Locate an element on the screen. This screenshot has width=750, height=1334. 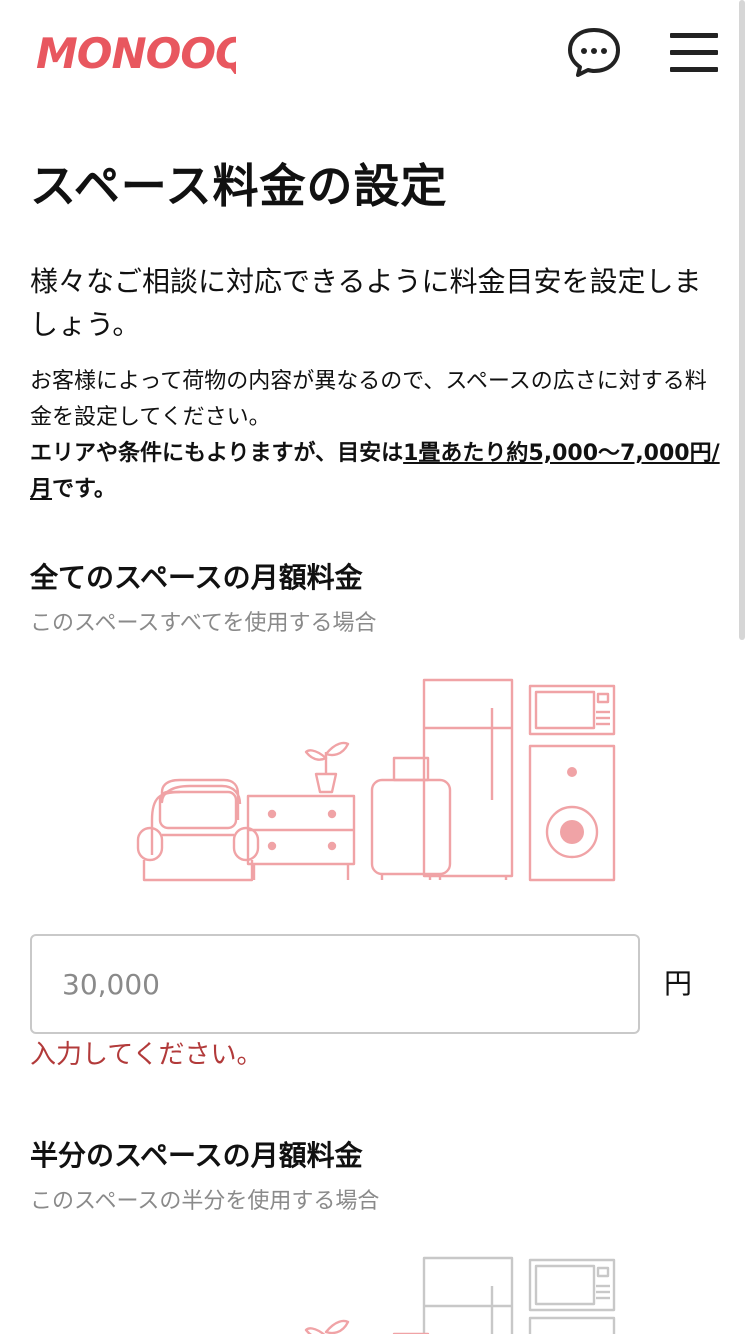
dresser-icon is located at coordinates (301, 837).